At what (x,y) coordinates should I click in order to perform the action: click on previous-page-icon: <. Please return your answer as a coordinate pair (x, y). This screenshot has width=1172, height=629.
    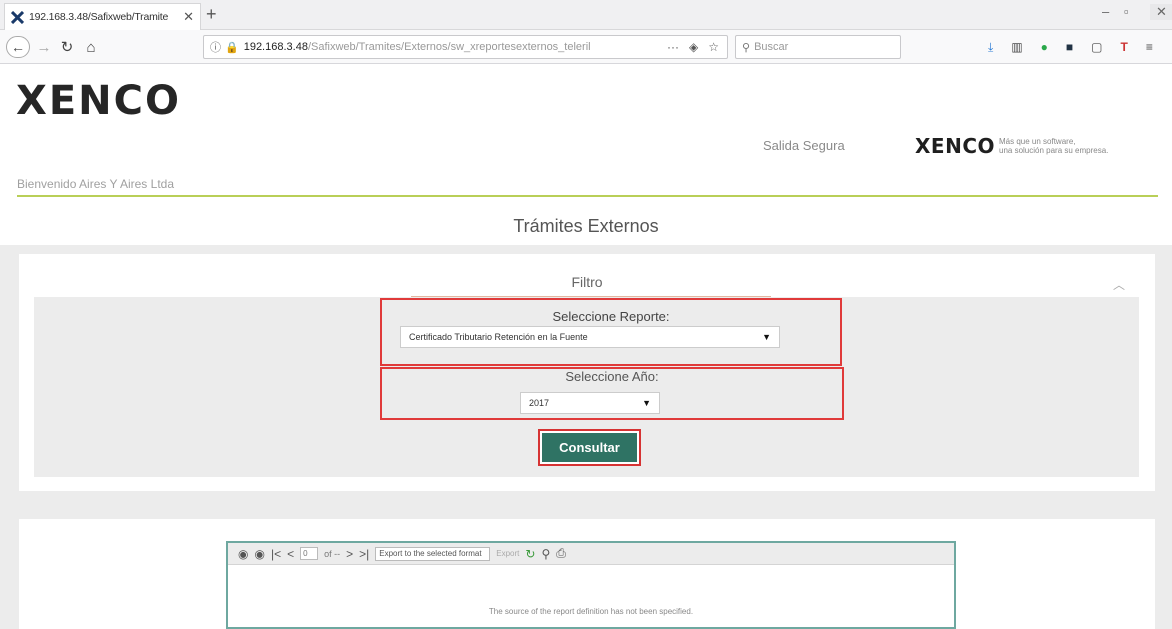
    Looking at the image, I should click on (290, 554).